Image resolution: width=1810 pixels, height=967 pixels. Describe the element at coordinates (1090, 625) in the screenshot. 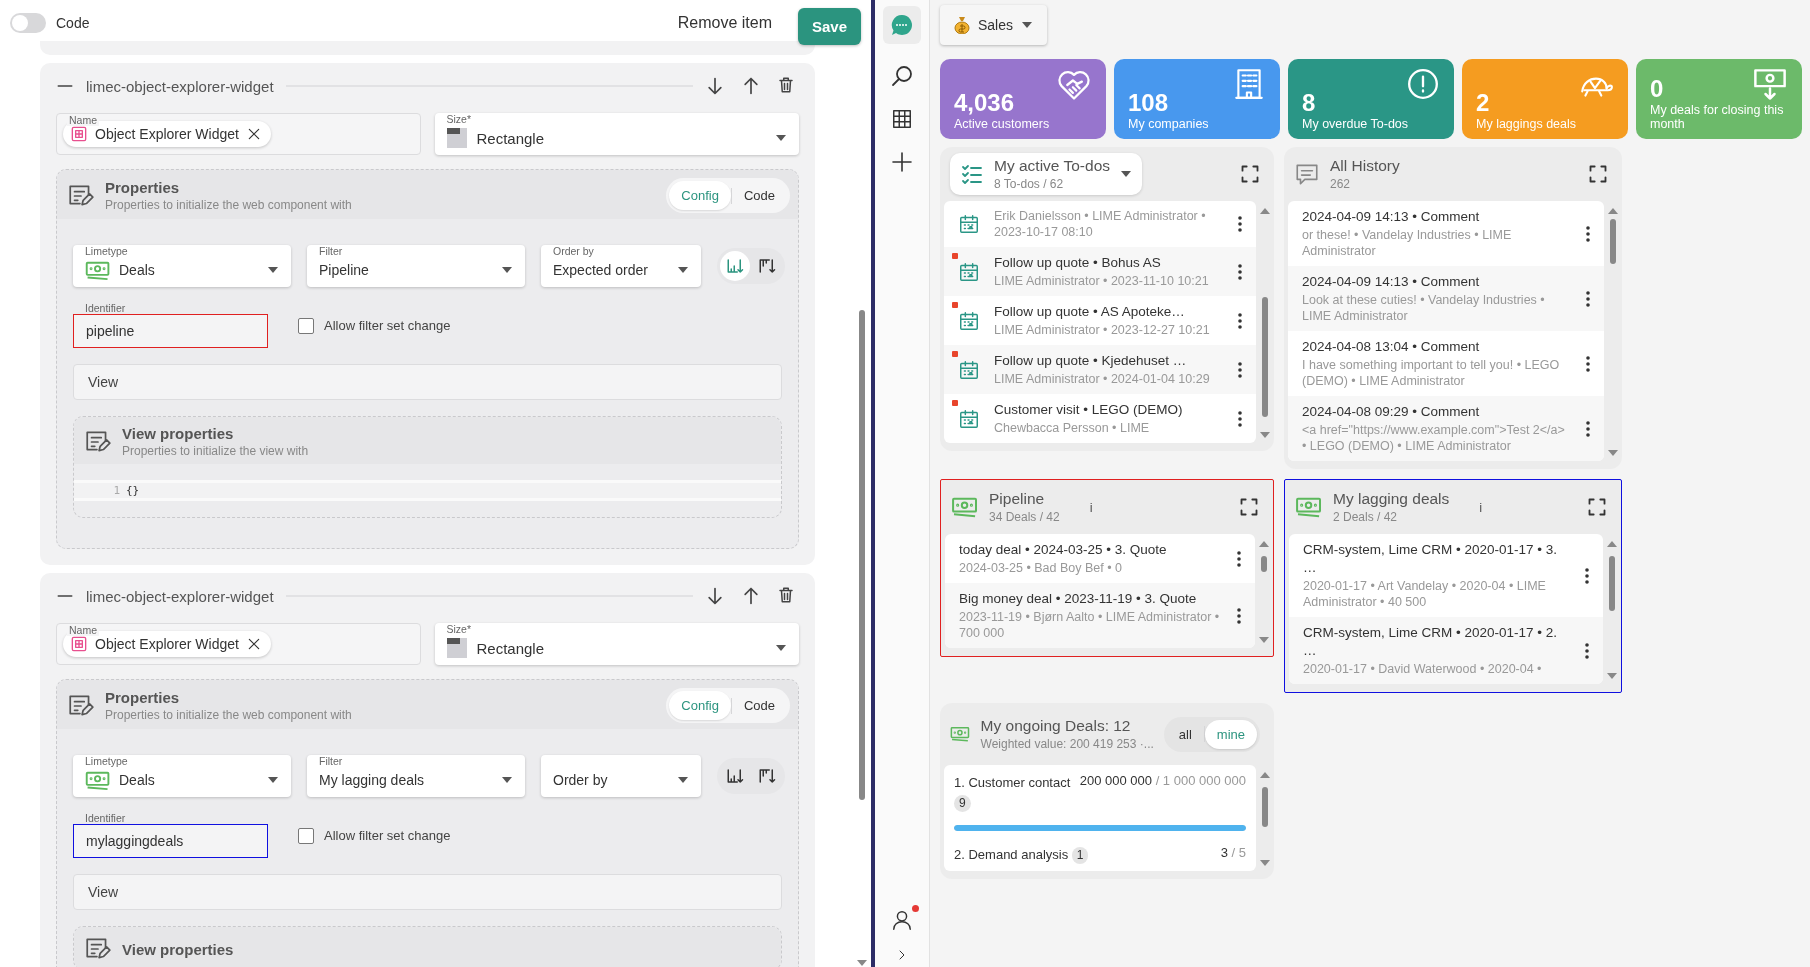

I see `item-details: 2023-11-19 • Bjørn Aalto • LIME Administrator • 700 000` at that location.